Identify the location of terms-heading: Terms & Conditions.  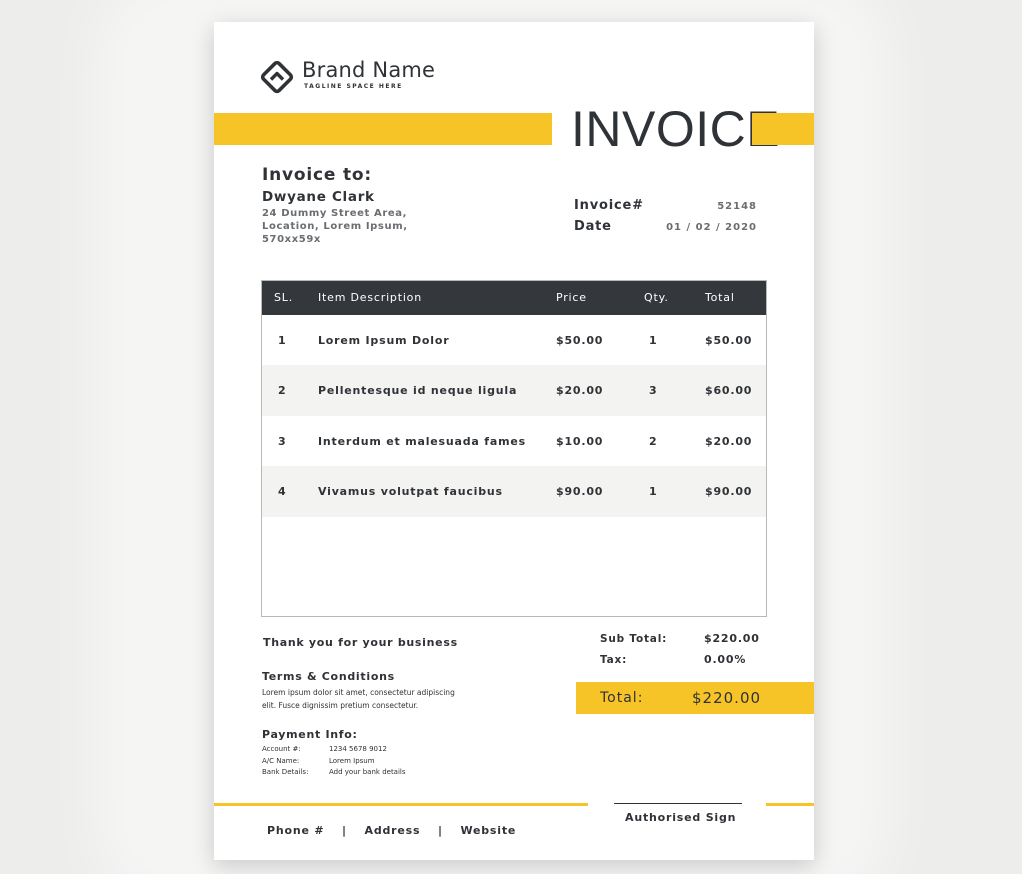
(328, 676).